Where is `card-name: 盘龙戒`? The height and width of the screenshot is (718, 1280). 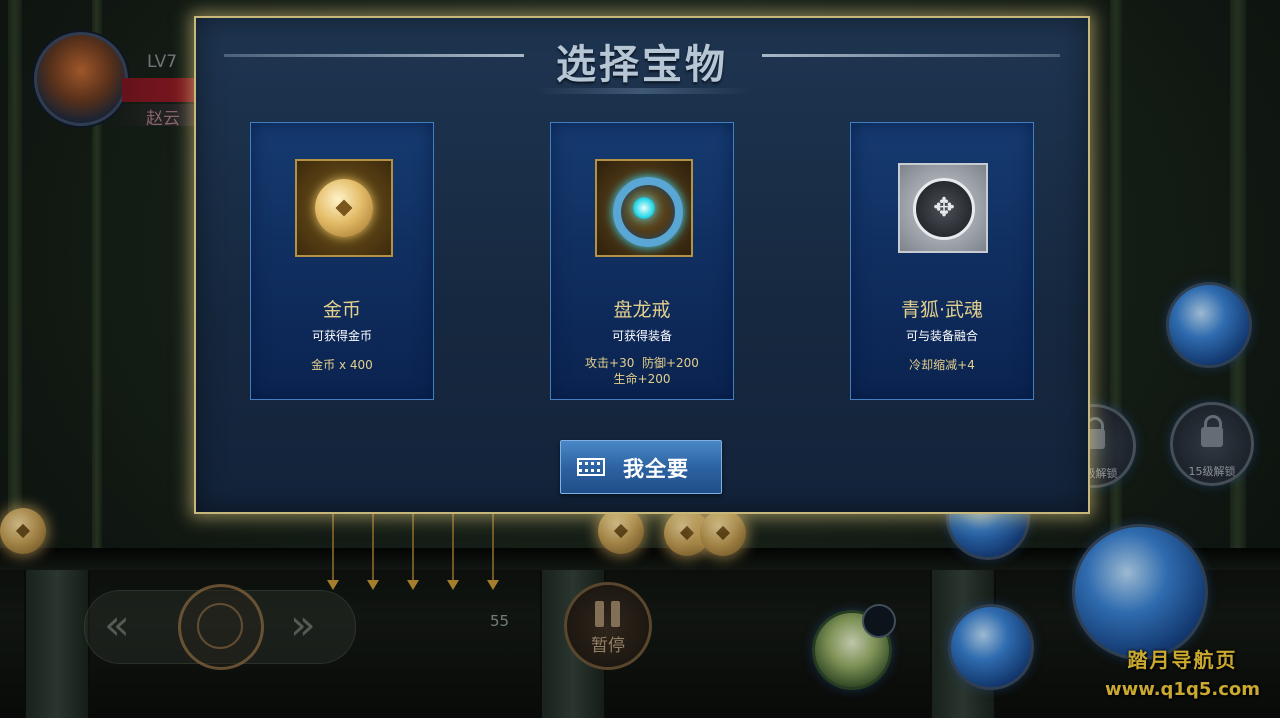
card-name: 盘龙戒 is located at coordinates (642, 310).